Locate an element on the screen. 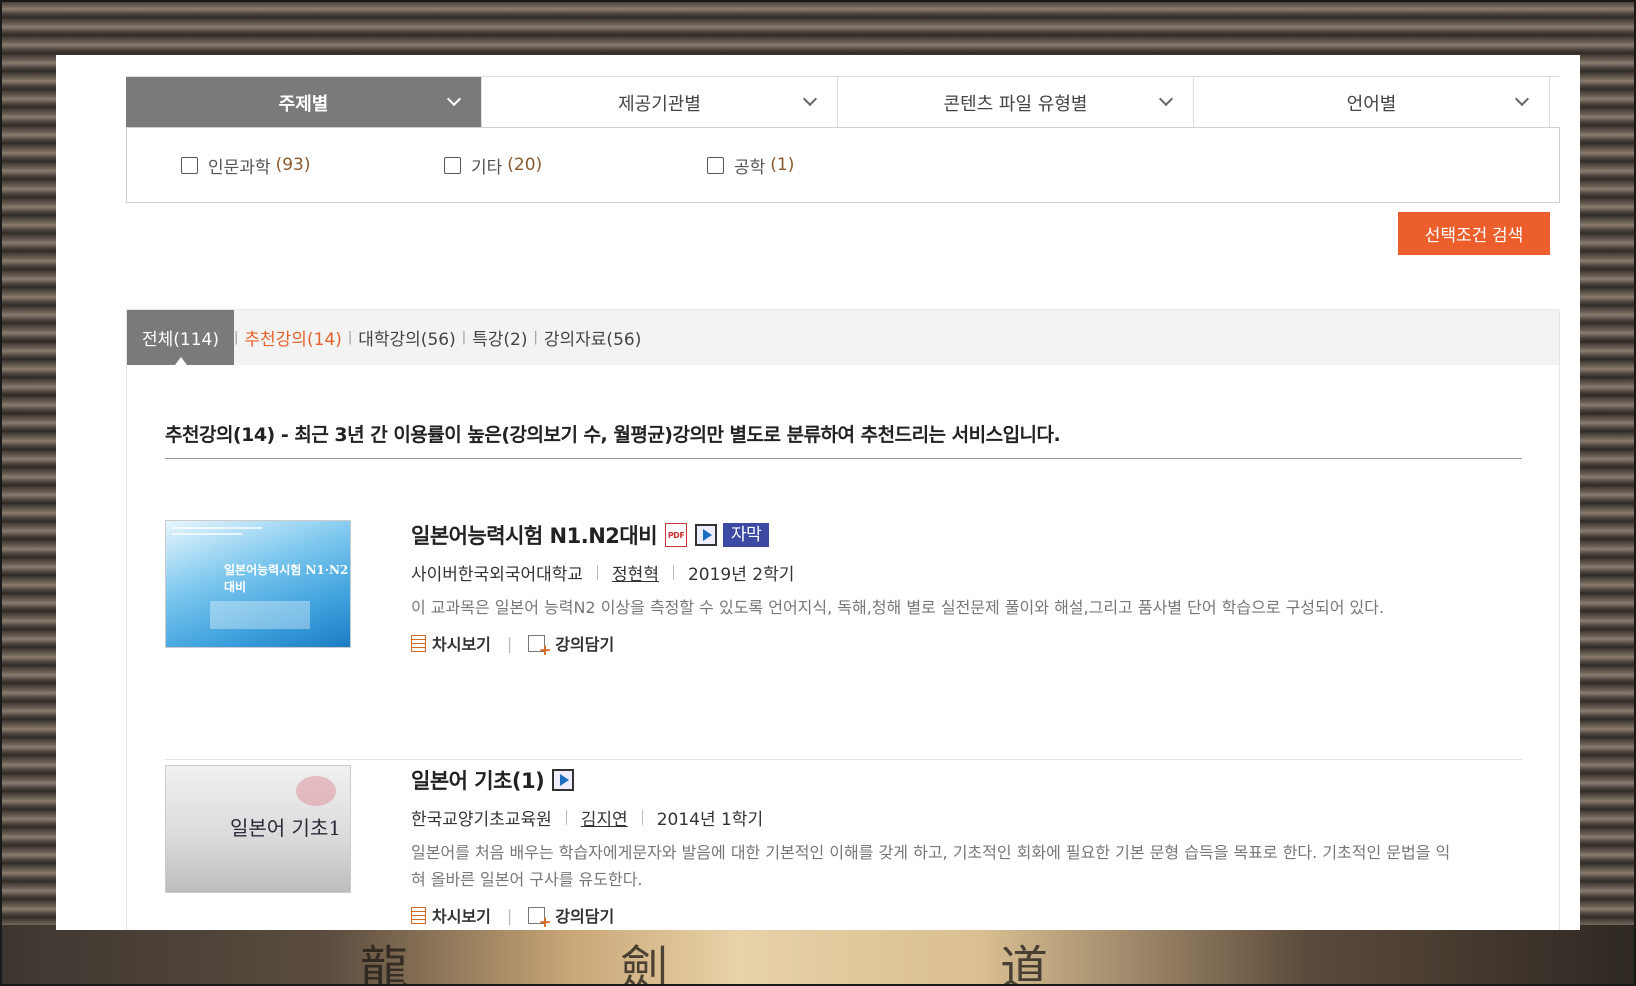 The image size is (1636, 986). filter-tab-label: 주제별 is located at coordinates (303, 104).